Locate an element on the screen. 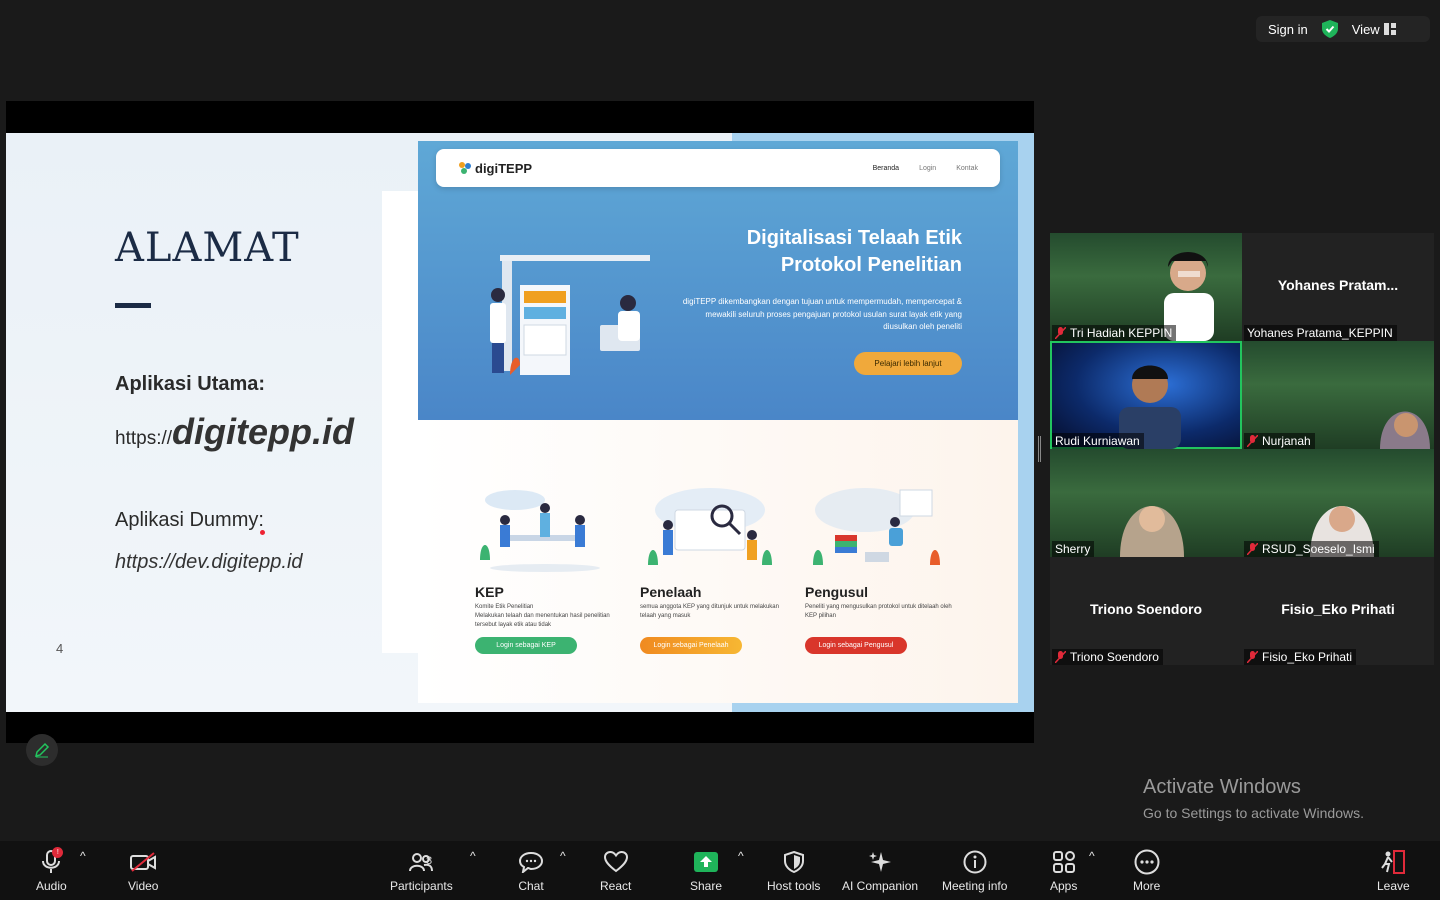 This screenshot has height=900, width=1440. participants-button: Participants 8 is located at coordinates (421, 871).